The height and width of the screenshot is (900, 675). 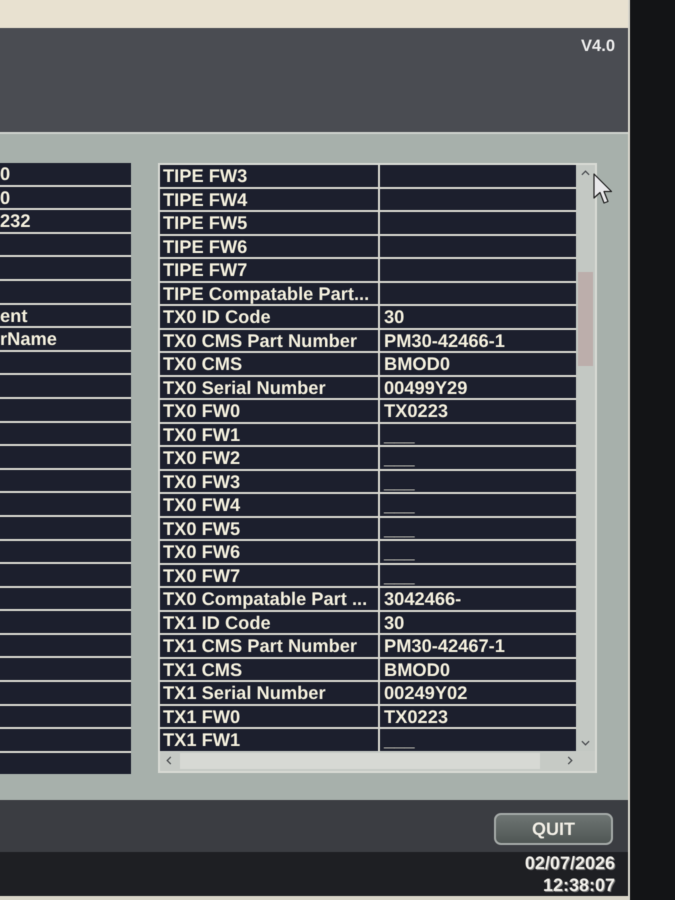 I want to click on table-cell: TX0 ID Code, so click(x=269, y=317).